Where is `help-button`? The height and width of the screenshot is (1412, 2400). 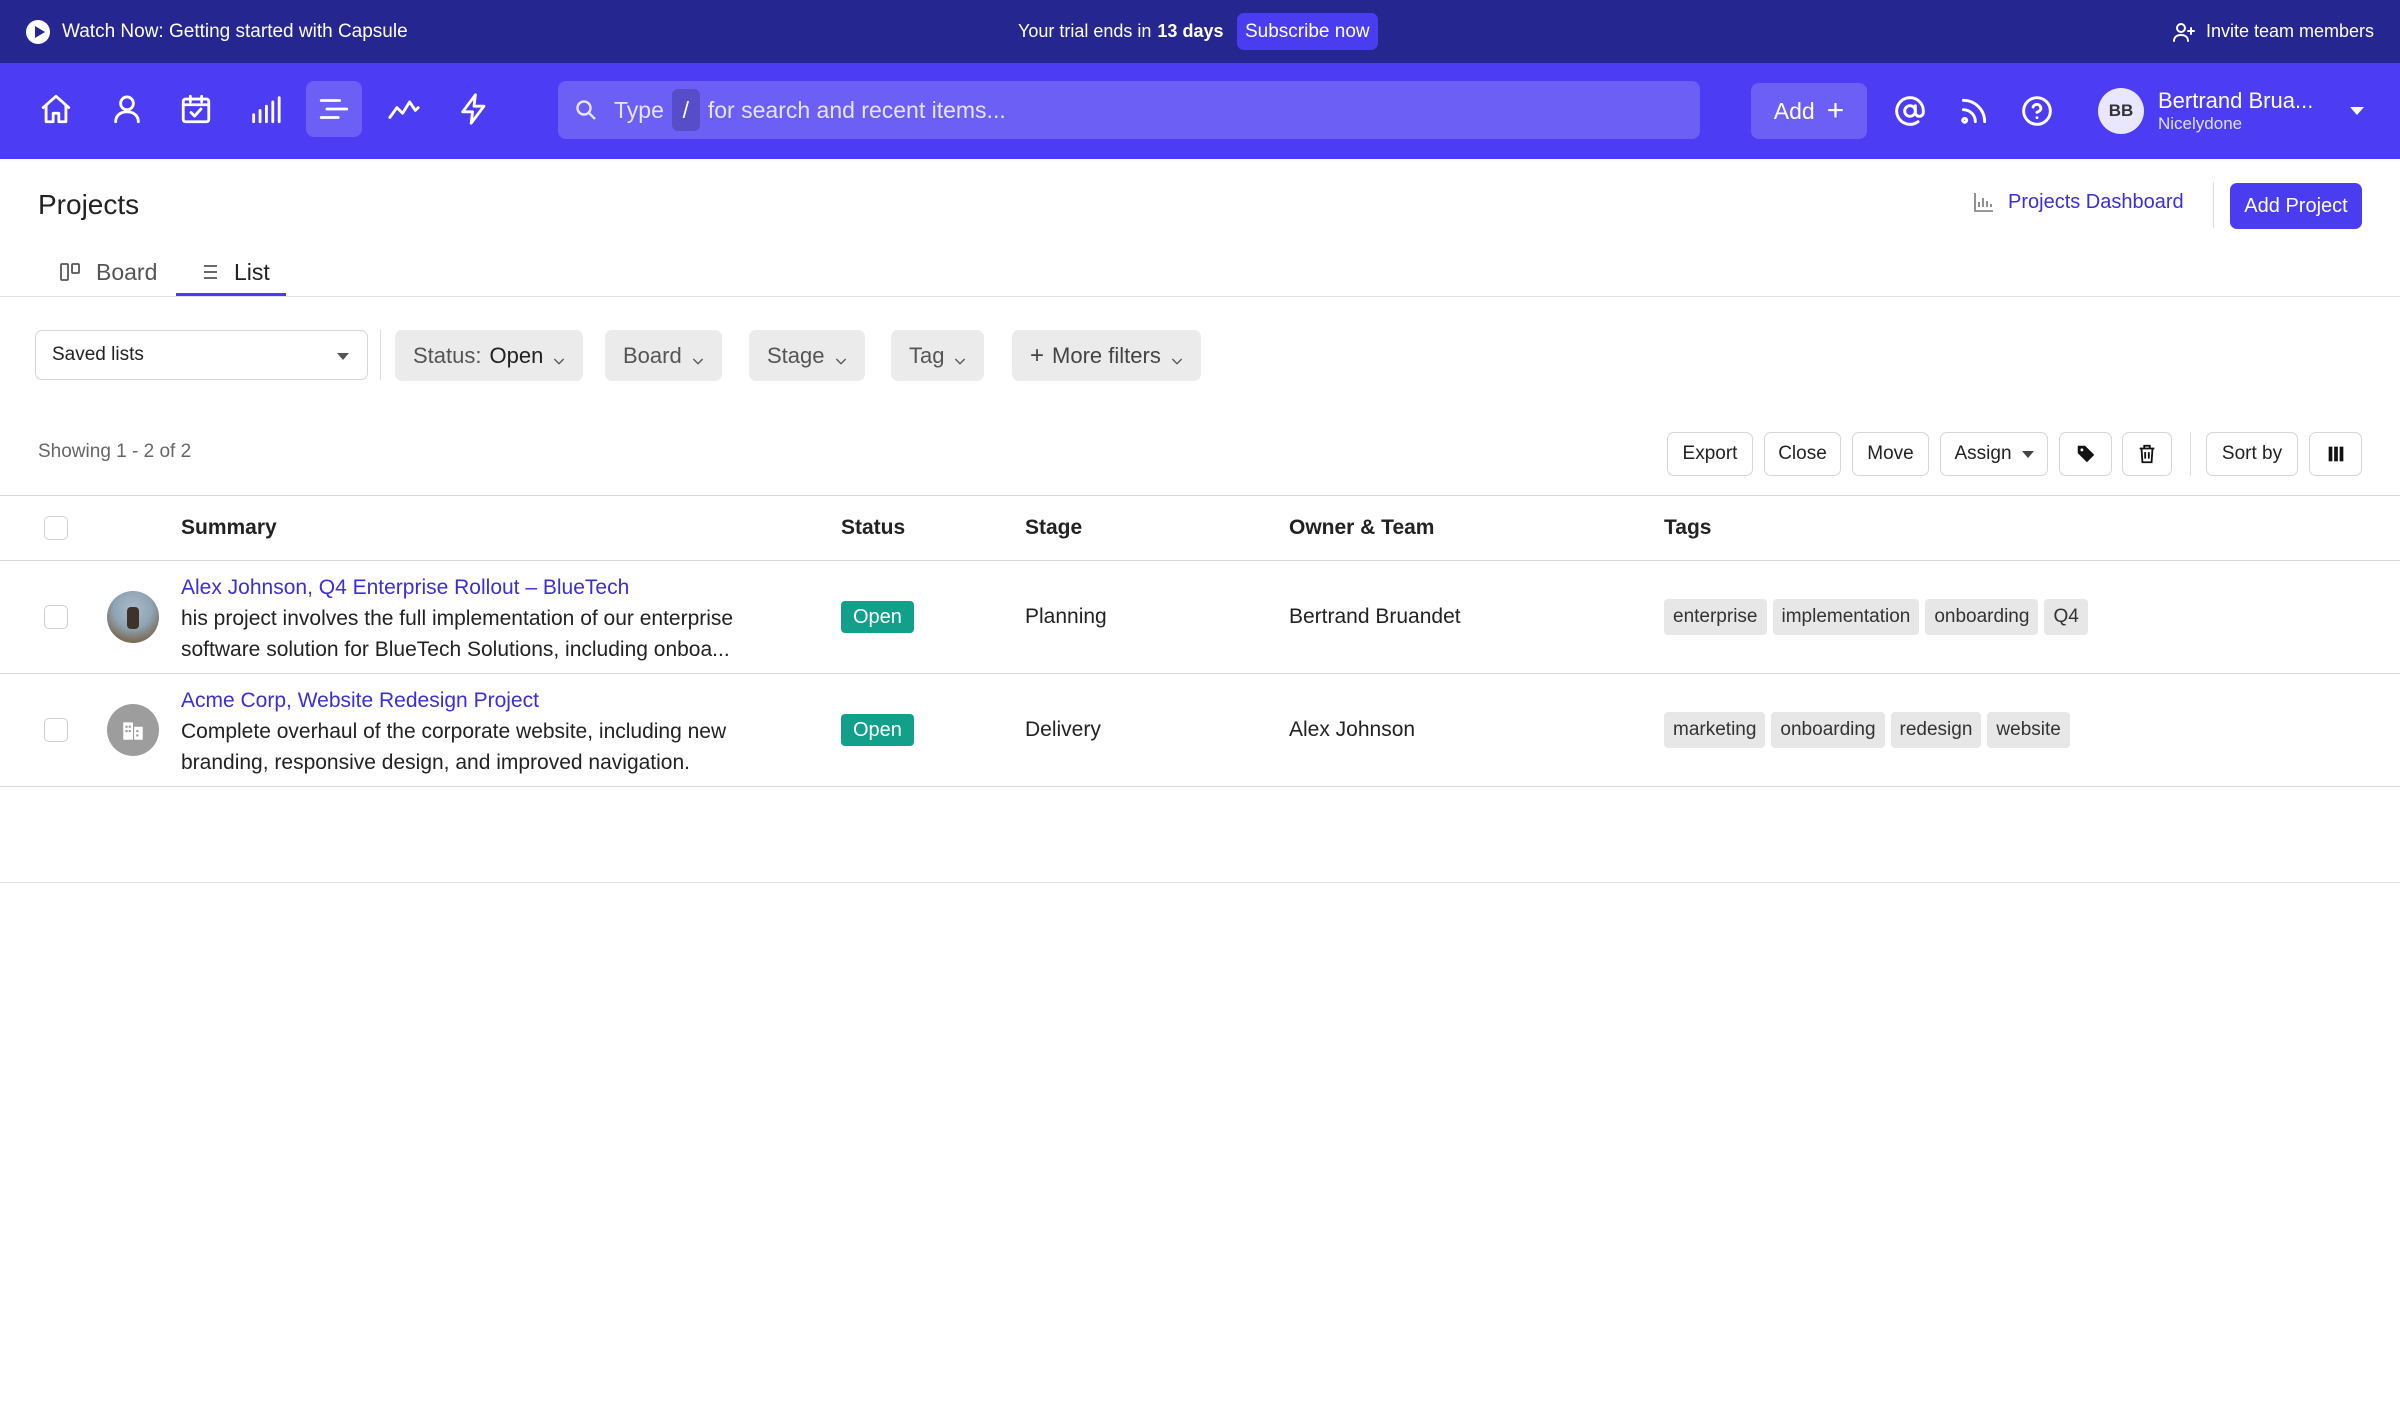 help-button is located at coordinates (2037, 111).